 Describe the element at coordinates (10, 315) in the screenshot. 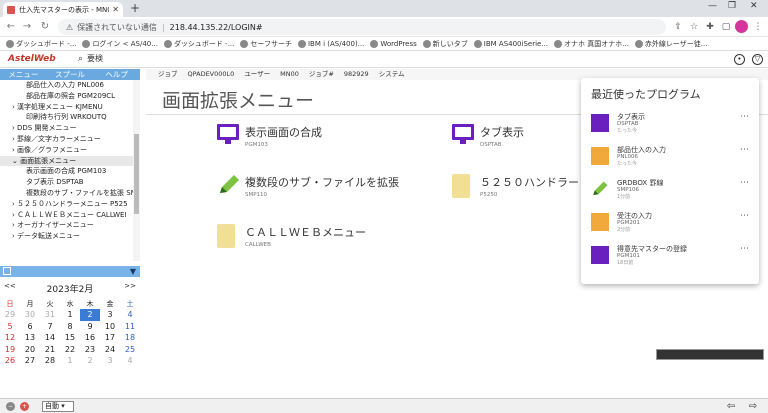

I see `calendar-day: 29` at that location.